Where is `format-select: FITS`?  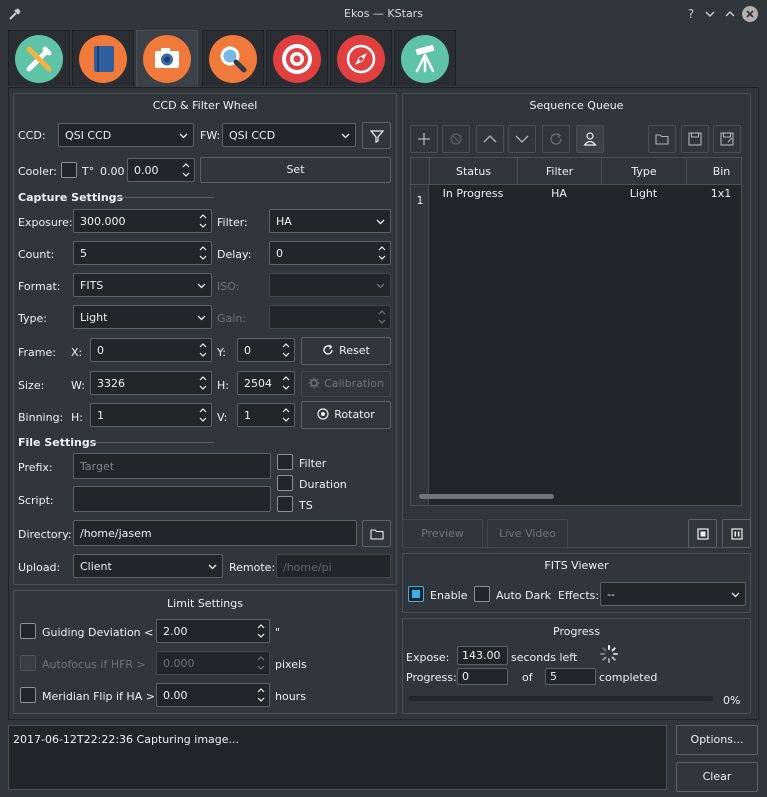
format-select: FITS is located at coordinates (142, 285).